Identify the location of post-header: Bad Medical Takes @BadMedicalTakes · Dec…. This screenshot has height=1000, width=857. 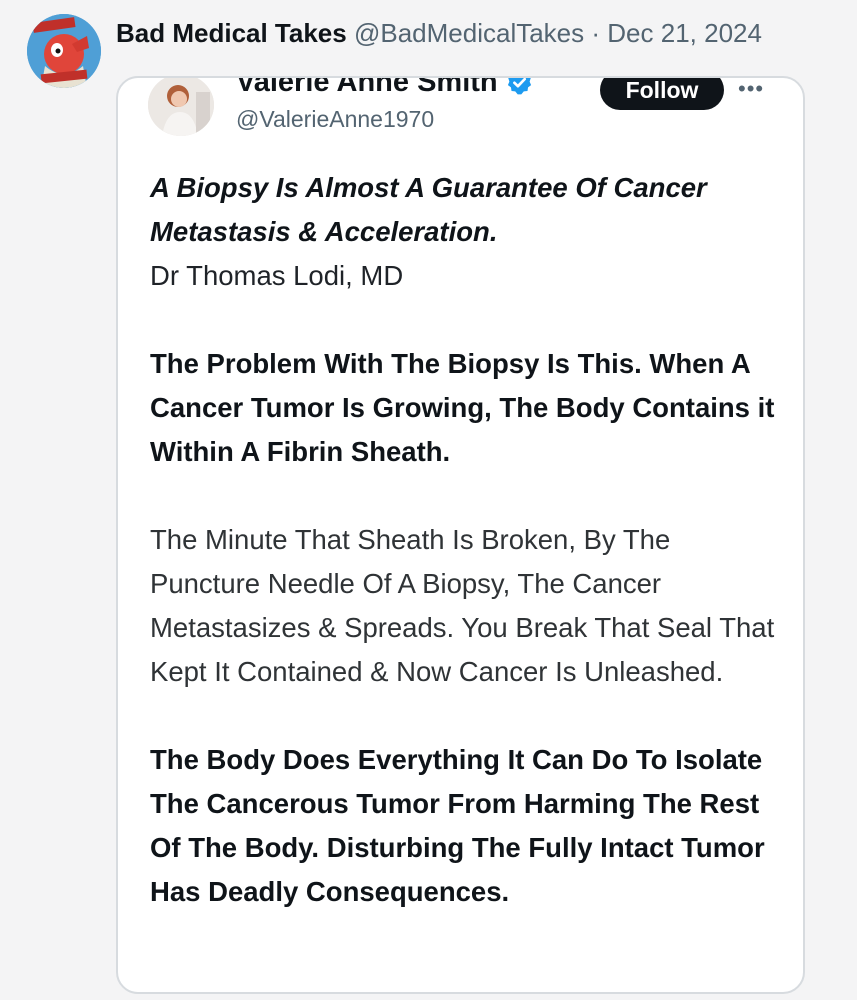
(439, 33).